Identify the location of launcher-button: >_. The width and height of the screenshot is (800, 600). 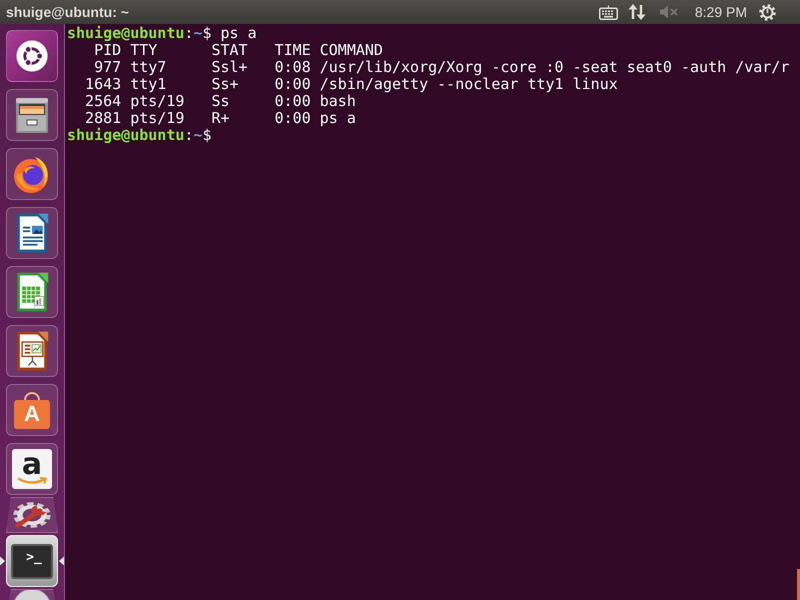
(32, 561).